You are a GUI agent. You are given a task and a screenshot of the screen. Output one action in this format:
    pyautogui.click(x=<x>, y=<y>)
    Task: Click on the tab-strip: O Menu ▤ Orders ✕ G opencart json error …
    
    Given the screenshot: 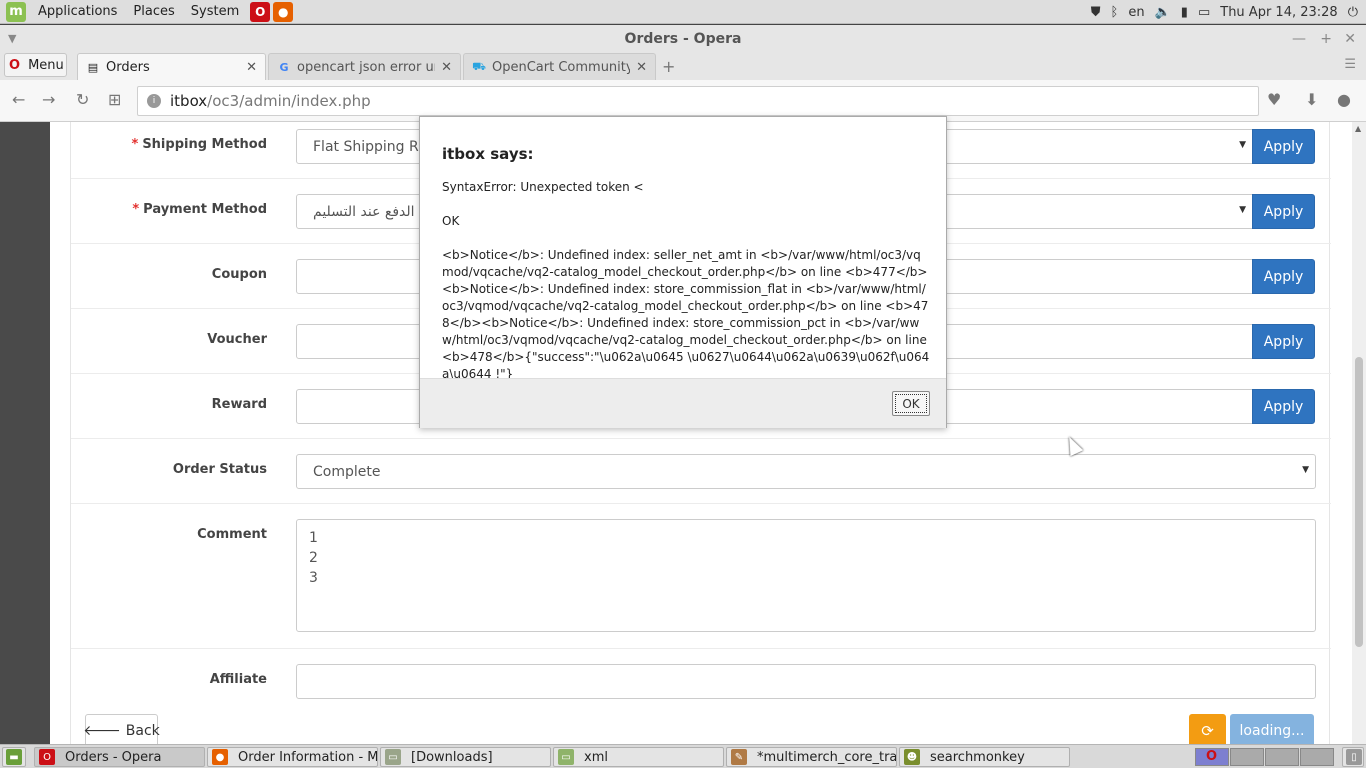 What is the action you would take?
    pyautogui.click(x=683, y=66)
    